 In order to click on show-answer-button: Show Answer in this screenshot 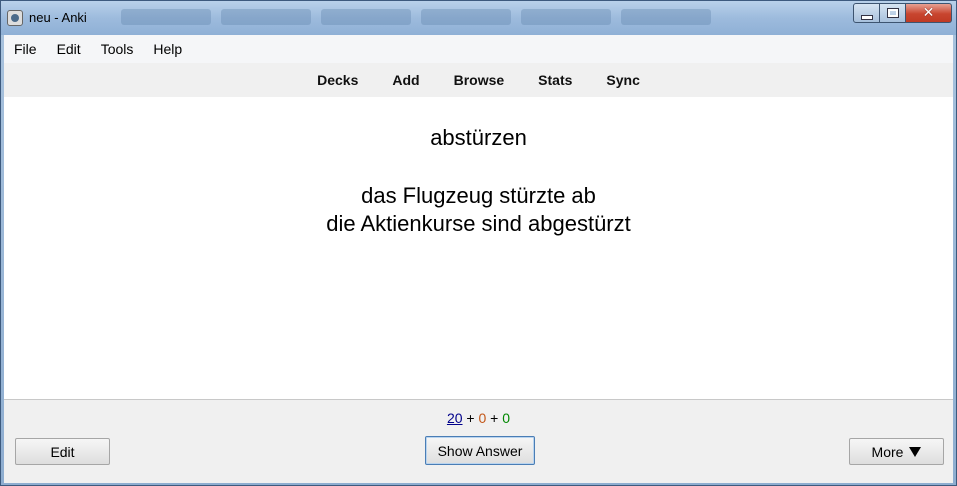, I will do `click(480, 450)`.